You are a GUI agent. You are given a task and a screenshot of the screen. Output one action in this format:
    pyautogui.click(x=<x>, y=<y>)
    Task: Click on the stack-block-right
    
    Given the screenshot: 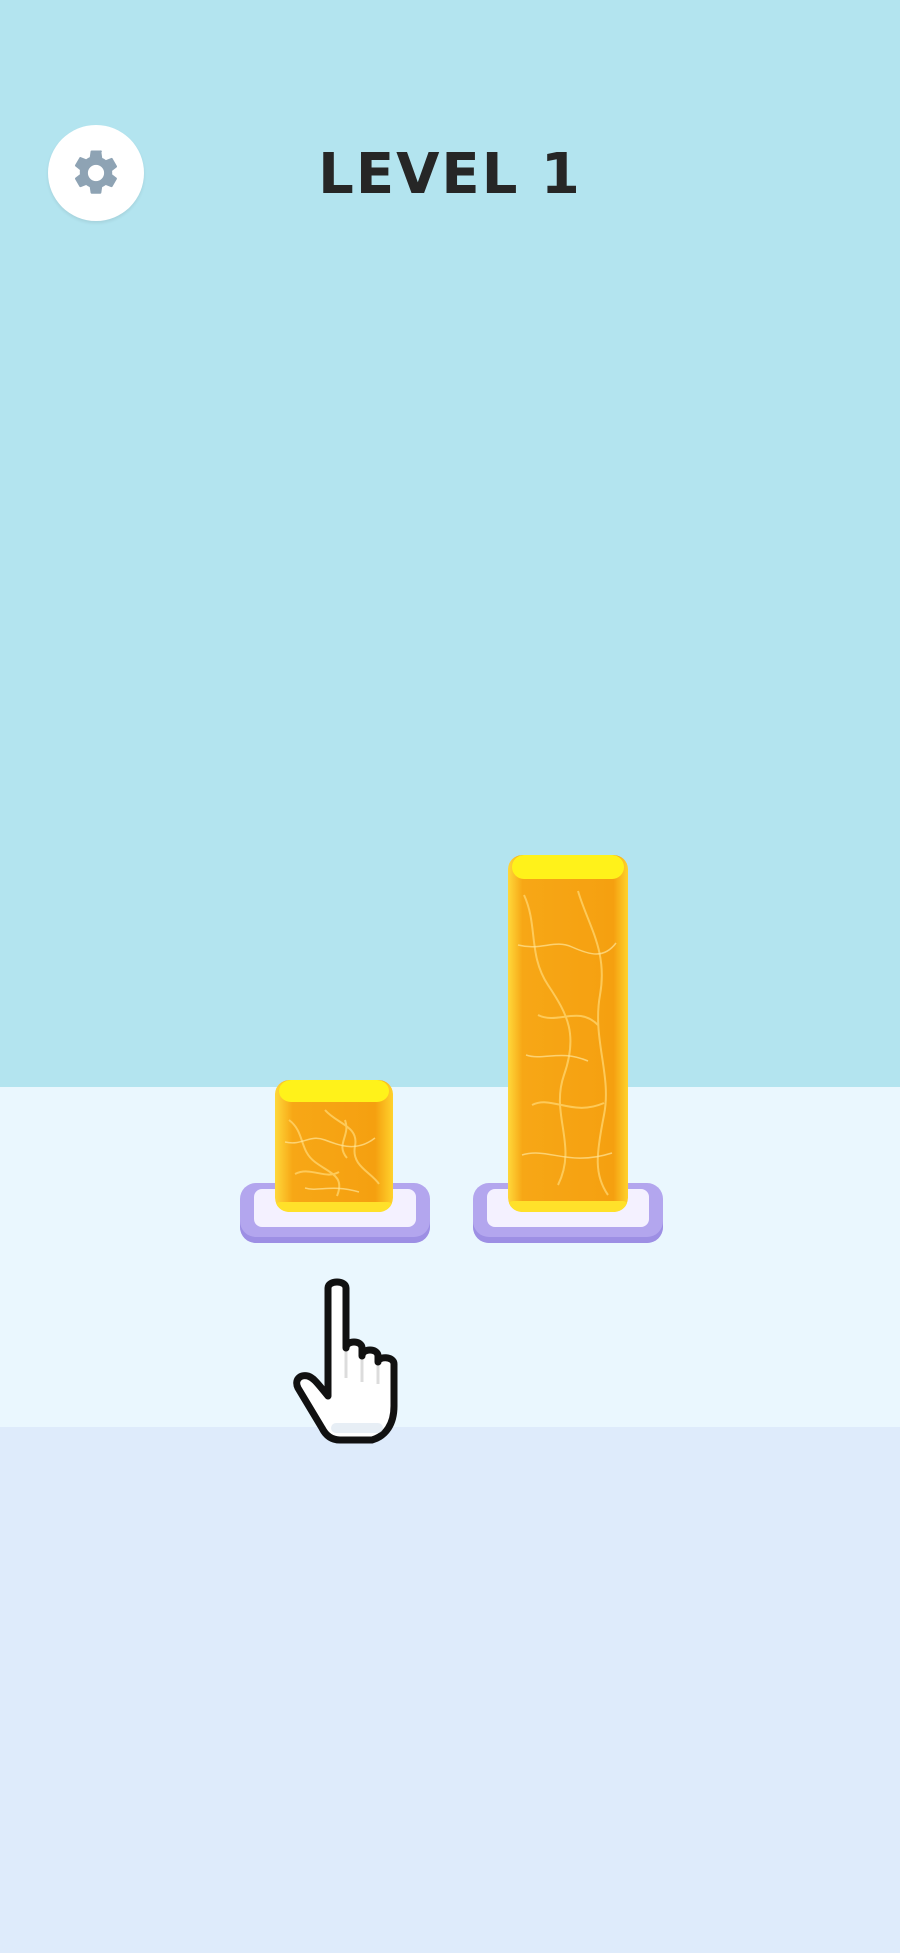 What is the action you would take?
    pyautogui.click(x=568, y=1033)
    